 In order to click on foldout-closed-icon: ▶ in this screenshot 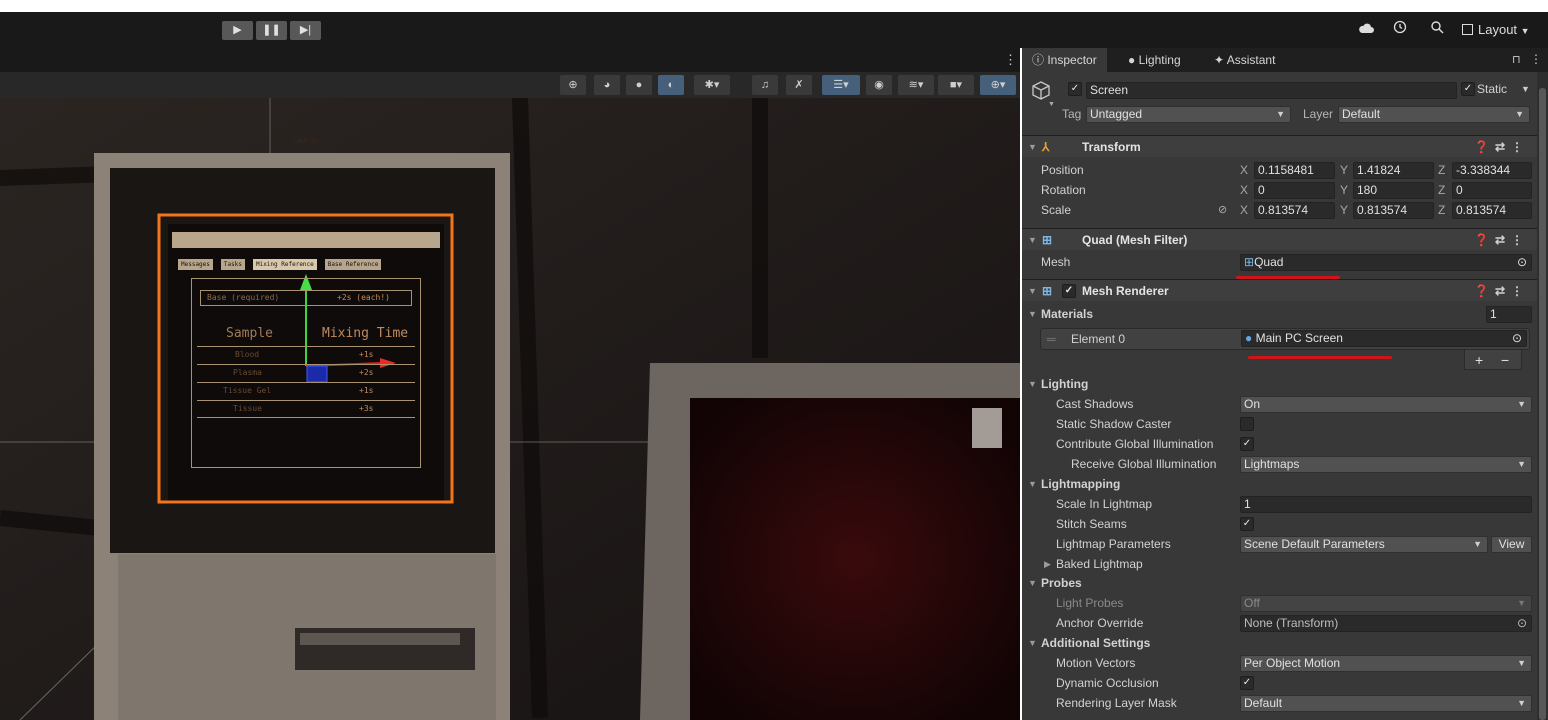, I will do `click(1047, 564)`.